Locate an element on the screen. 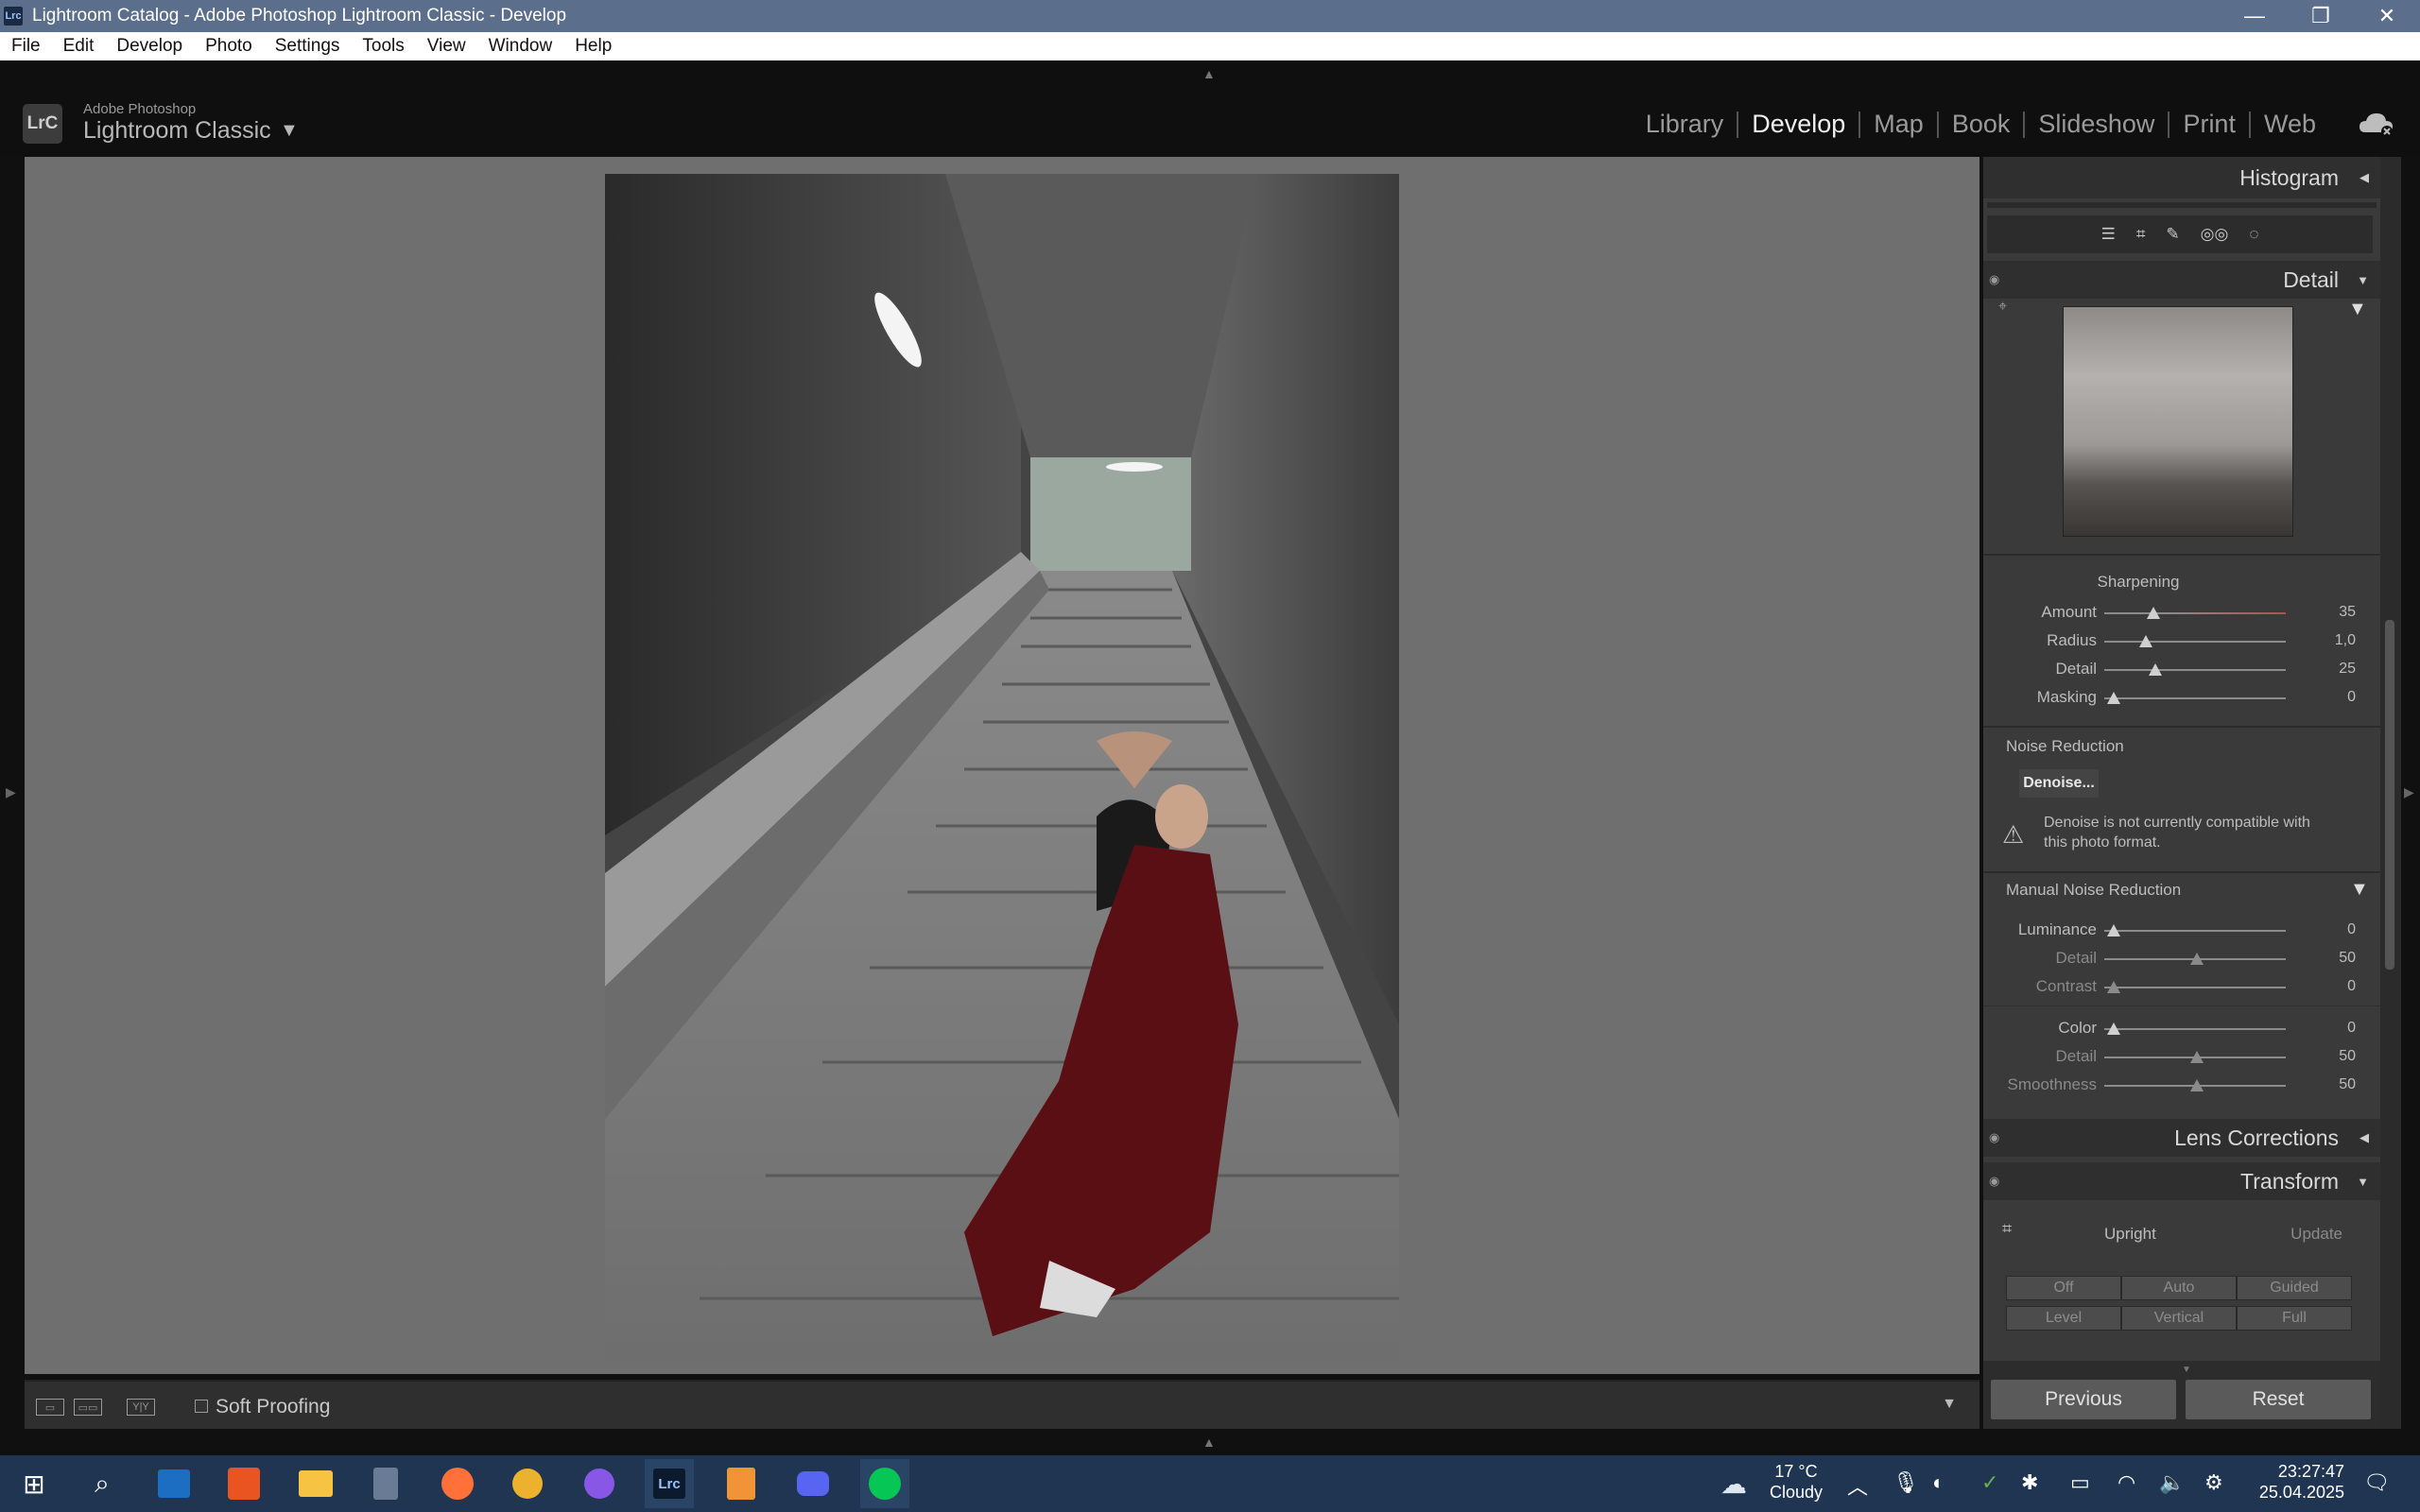  manual-noise-collapse-icon: ▼ is located at coordinates (2359, 890).